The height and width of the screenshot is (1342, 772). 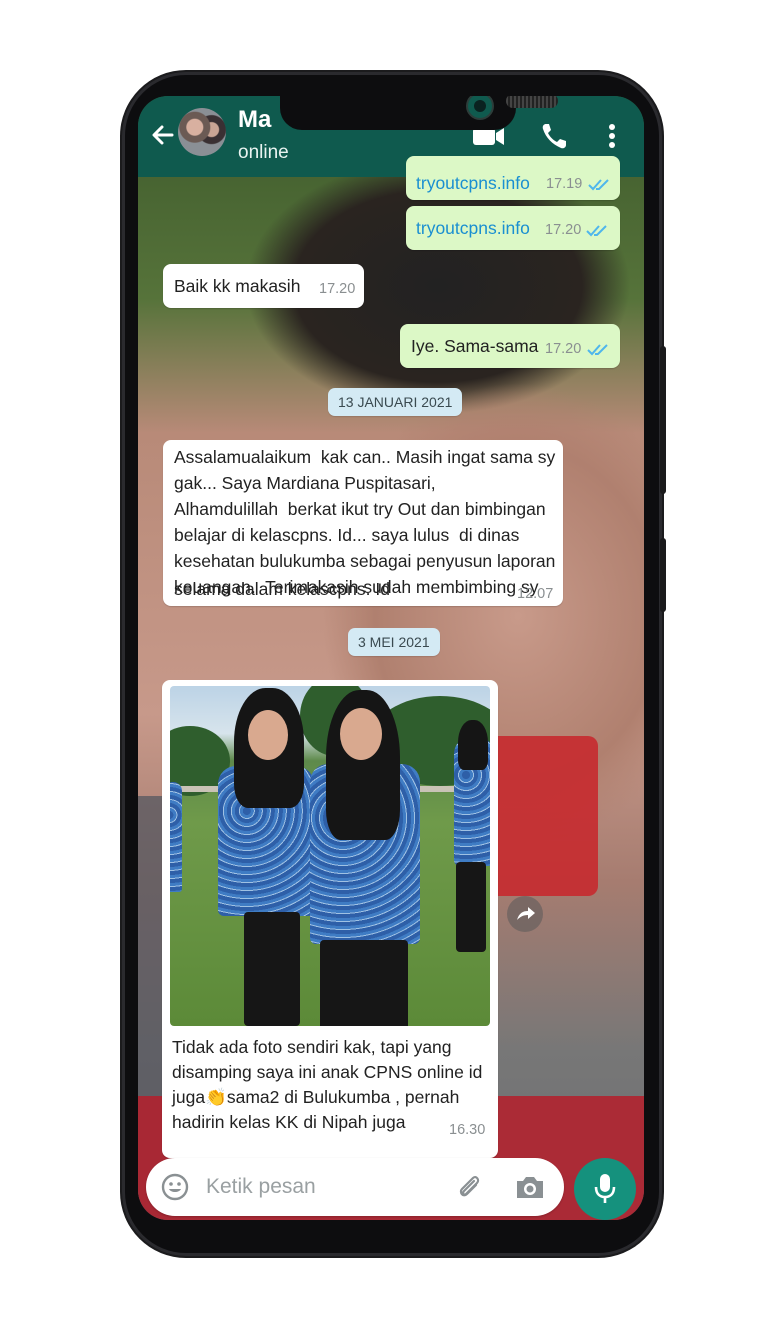 I want to click on attach-icon, so click(x=469, y=1187).